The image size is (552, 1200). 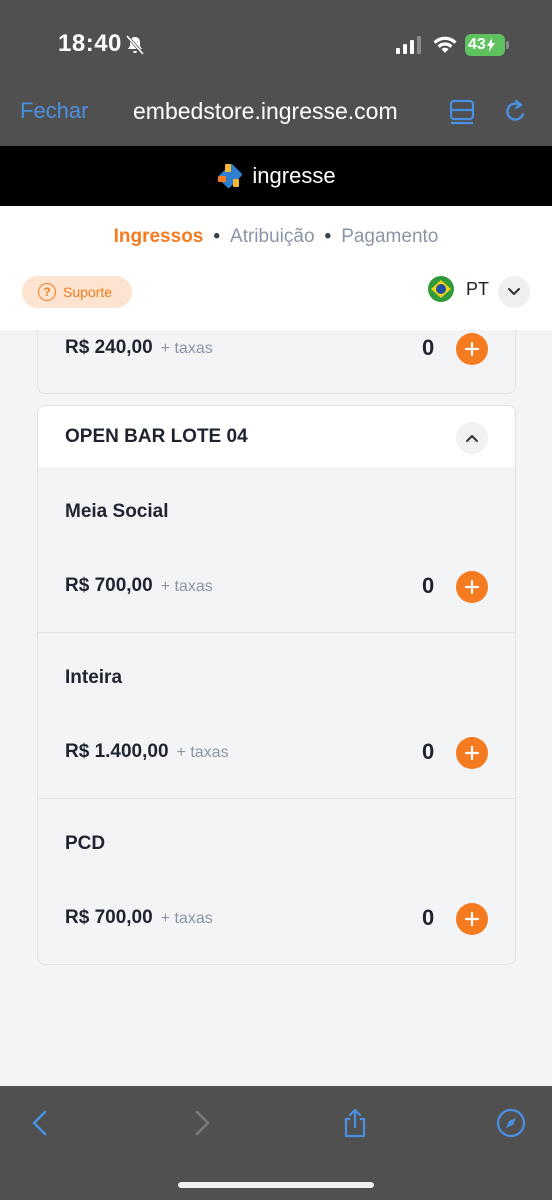 I want to click on charging-icon, so click(x=490, y=45).